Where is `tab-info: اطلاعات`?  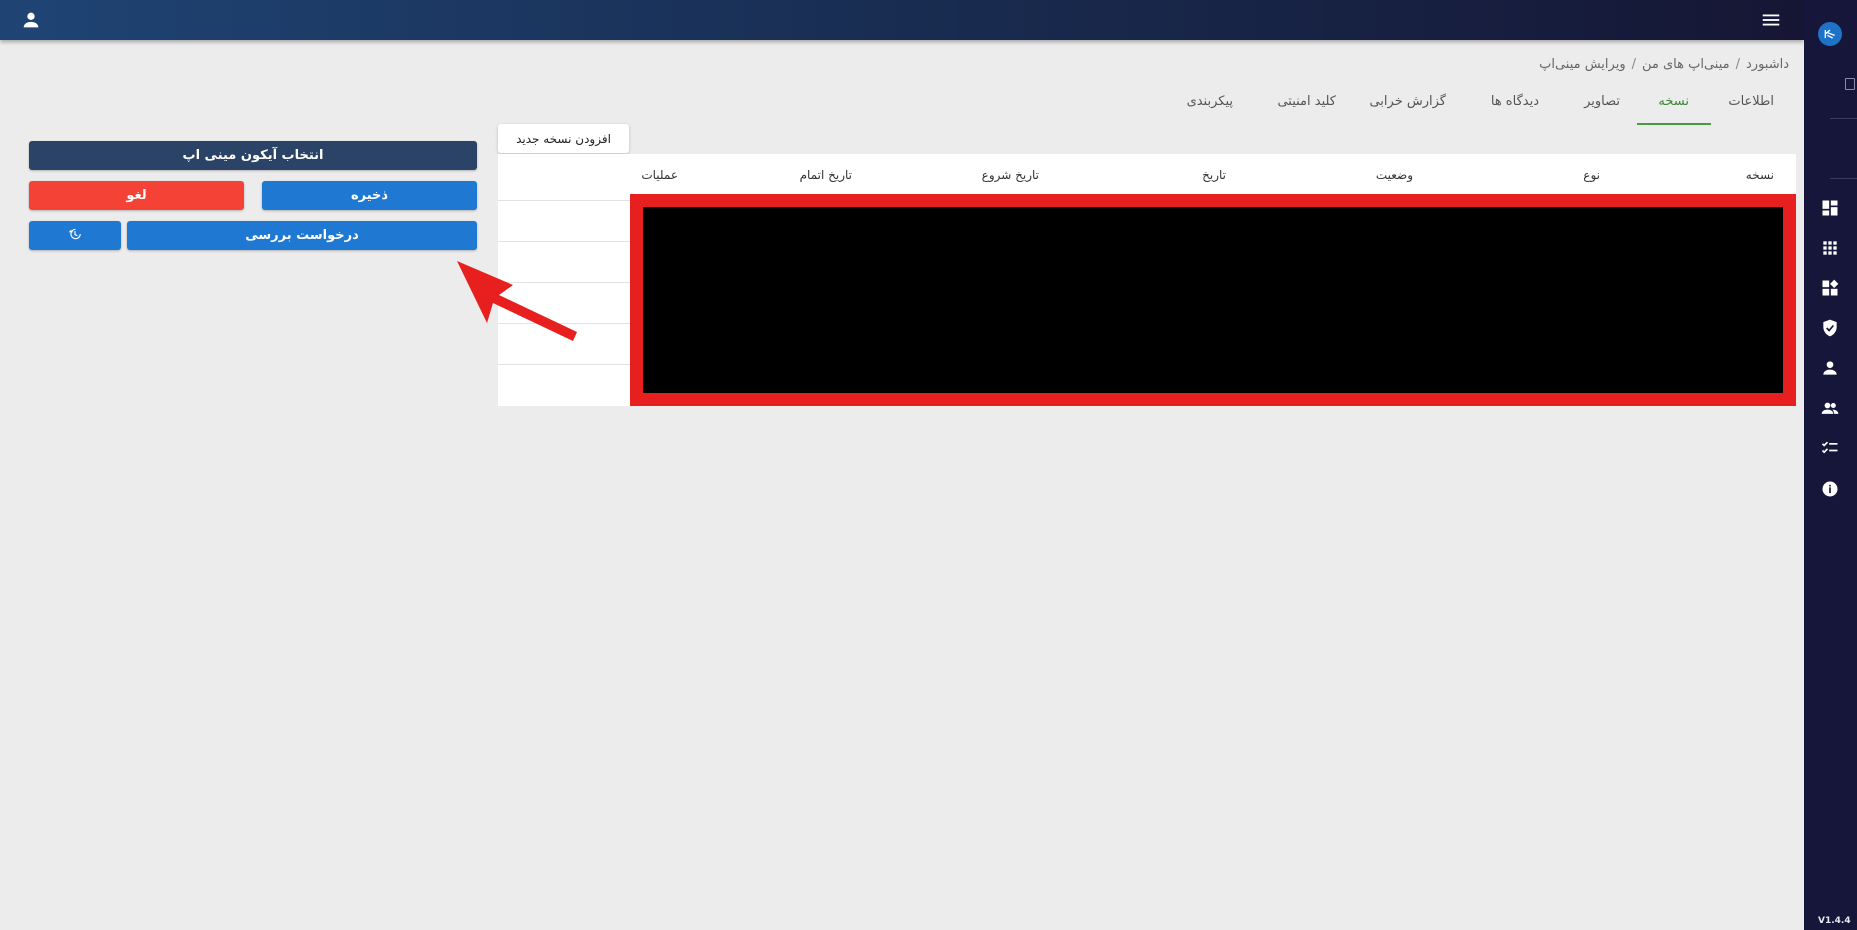 tab-info: اطلاعات is located at coordinates (1751, 101).